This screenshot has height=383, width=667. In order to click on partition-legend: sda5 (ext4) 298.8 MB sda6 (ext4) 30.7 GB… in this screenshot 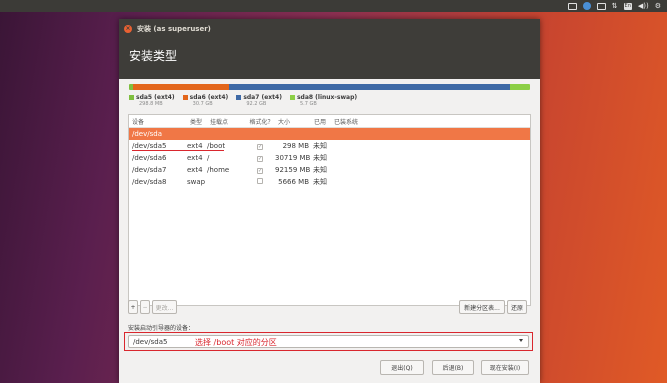, I will do `click(243, 100)`.